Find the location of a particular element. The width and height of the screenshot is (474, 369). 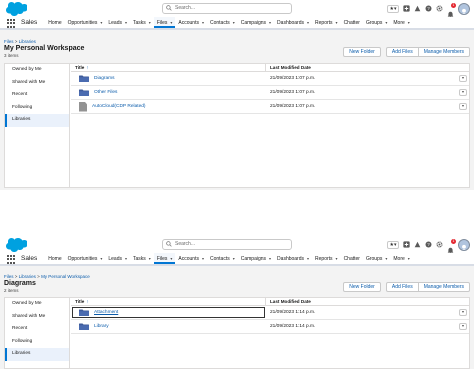

file-name-link: Library is located at coordinates (101, 326).